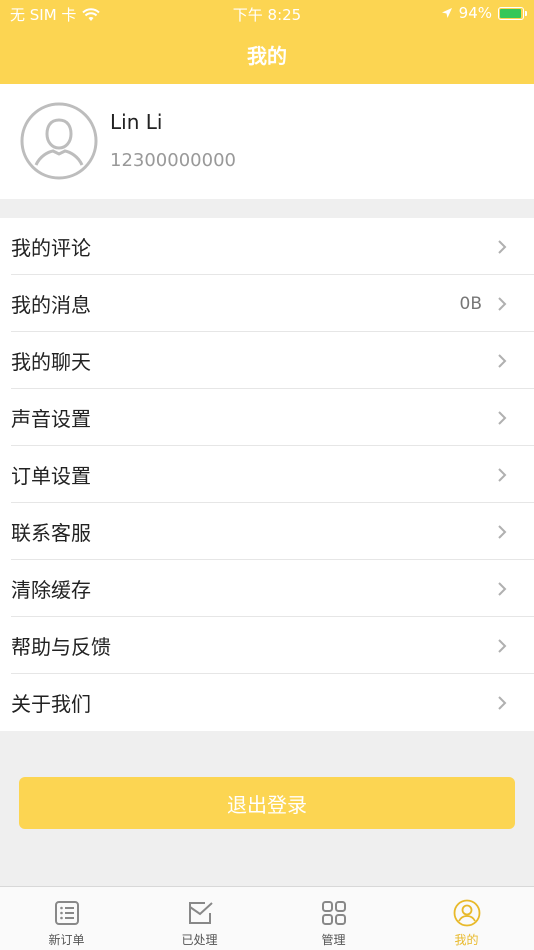 The width and height of the screenshot is (534, 950). I want to click on menu-item-about-us: 关于我们, so click(267, 702).